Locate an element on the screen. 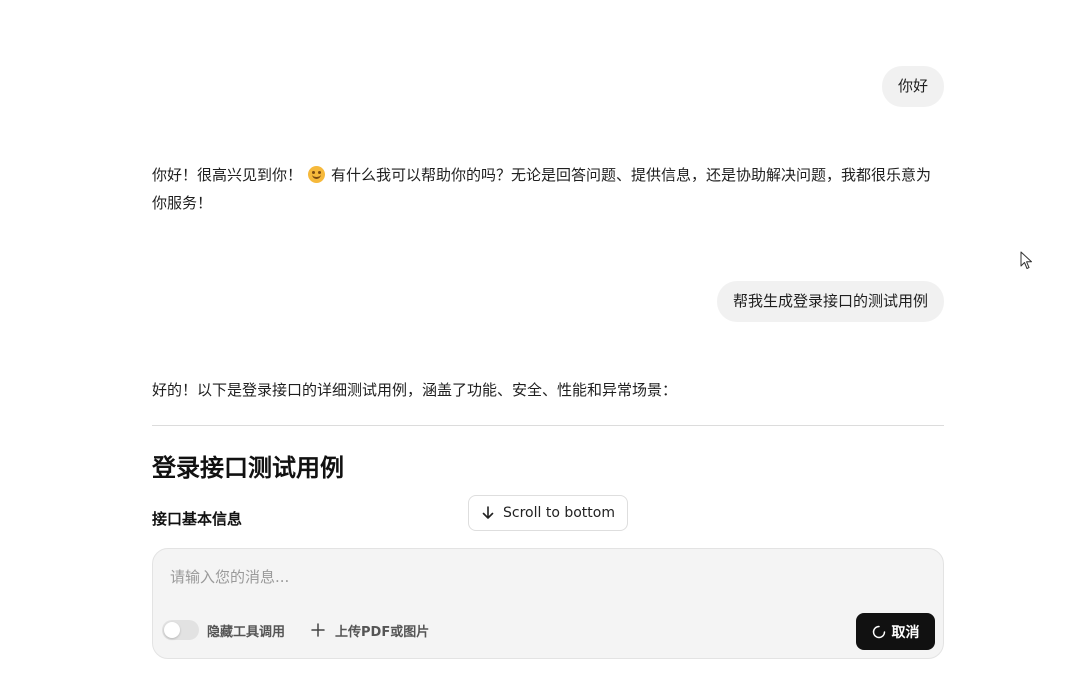  assistant-message-2: 好的！以下是登录接口的详细测试用例，涵盖了功能、安全、性能和异常场景： is located at coordinates (415, 390).